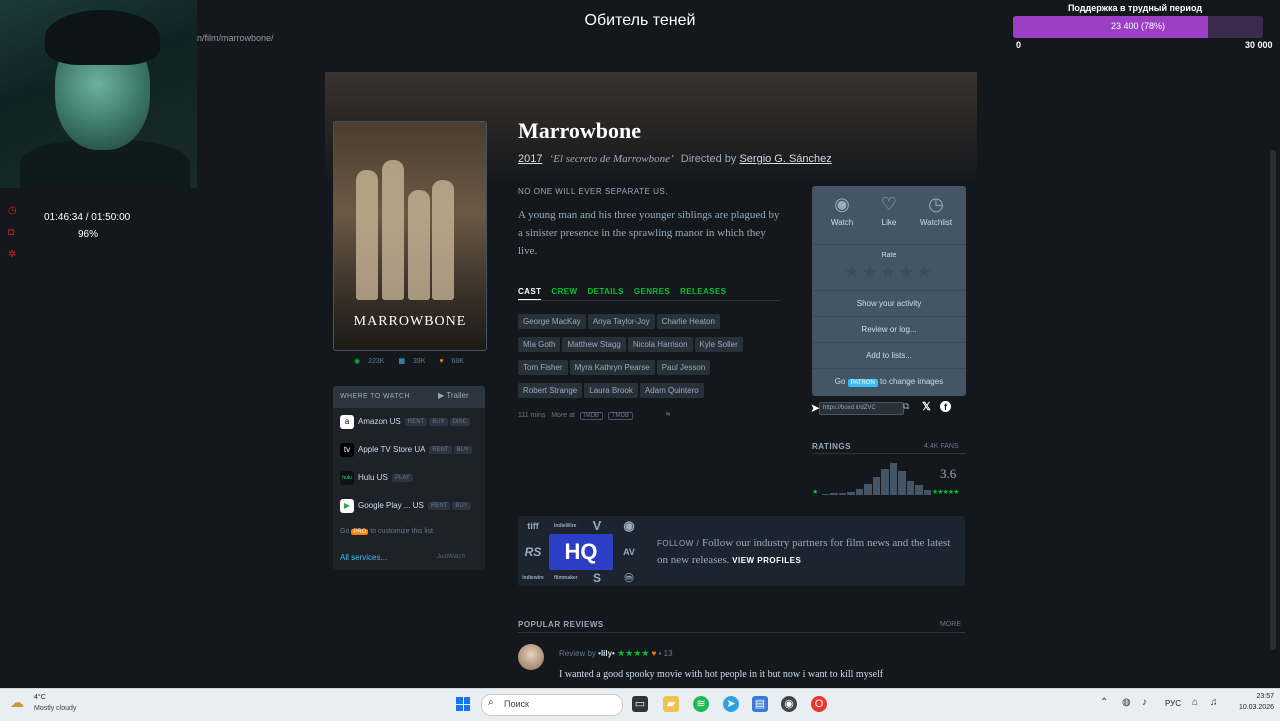 This screenshot has width=1280, height=721. What do you see at coordinates (941, 446) in the screenshot?
I see `ratings-fans: 4.4K FANS` at bounding box center [941, 446].